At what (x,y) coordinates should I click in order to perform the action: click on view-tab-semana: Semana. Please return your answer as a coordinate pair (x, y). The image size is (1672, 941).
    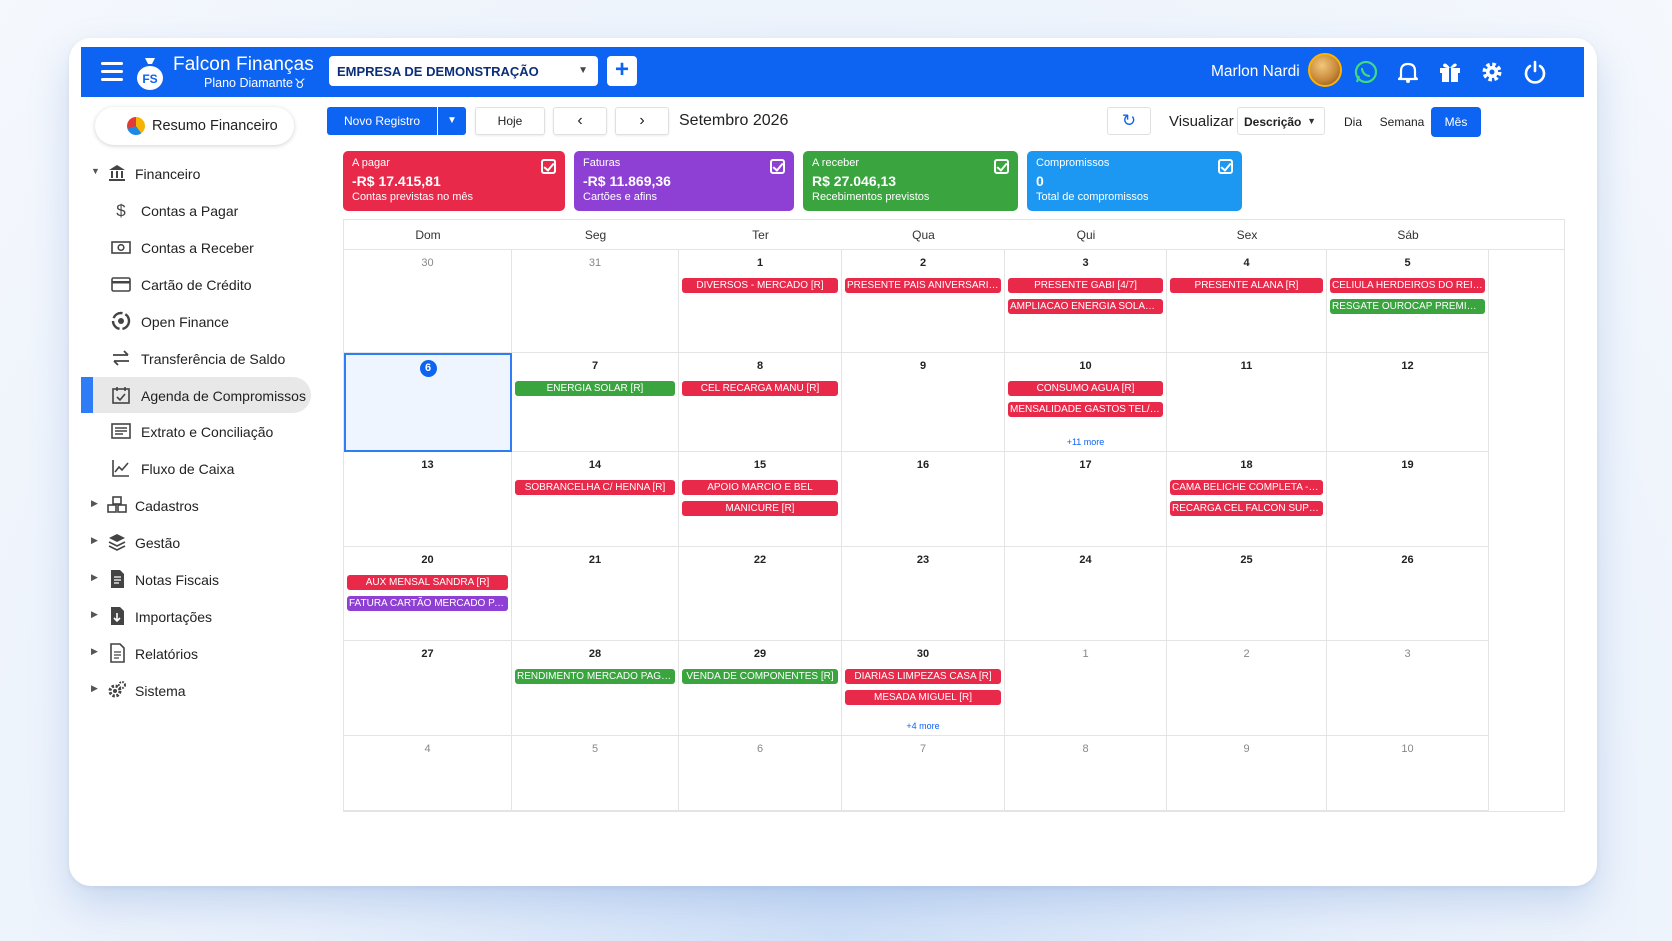
    Looking at the image, I should click on (1402, 122).